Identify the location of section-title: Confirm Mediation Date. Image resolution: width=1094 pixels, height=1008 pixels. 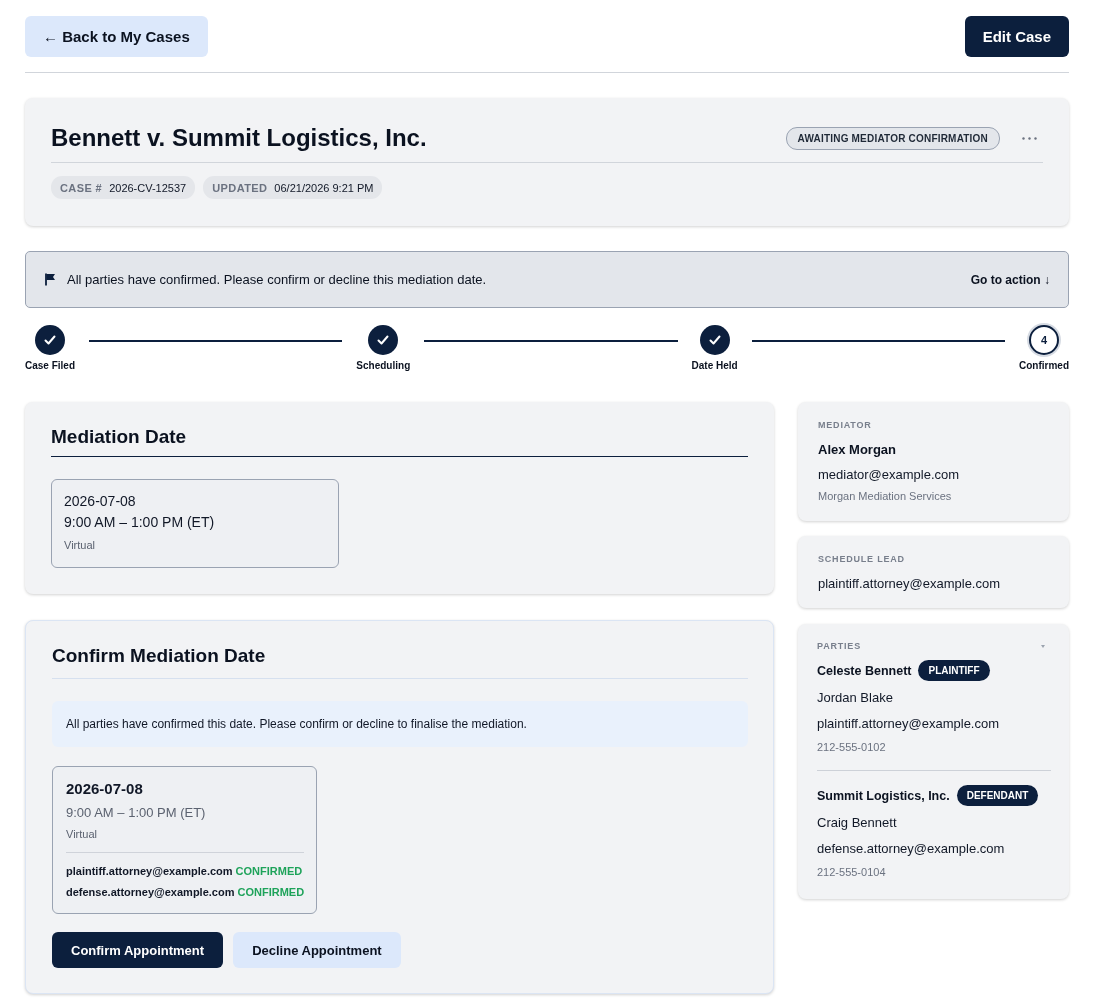
(400, 661).